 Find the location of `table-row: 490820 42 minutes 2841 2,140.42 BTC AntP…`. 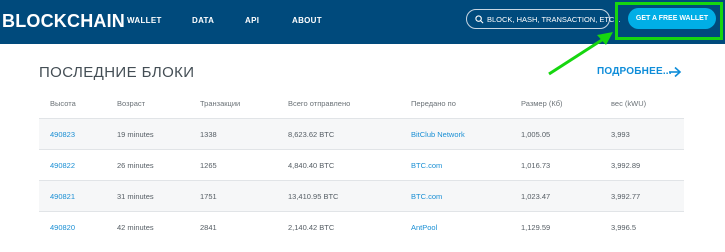

table-row: 490820 42 minutes 2841 2,140.42 BTC AntP… is located at coordinates (361, 226).